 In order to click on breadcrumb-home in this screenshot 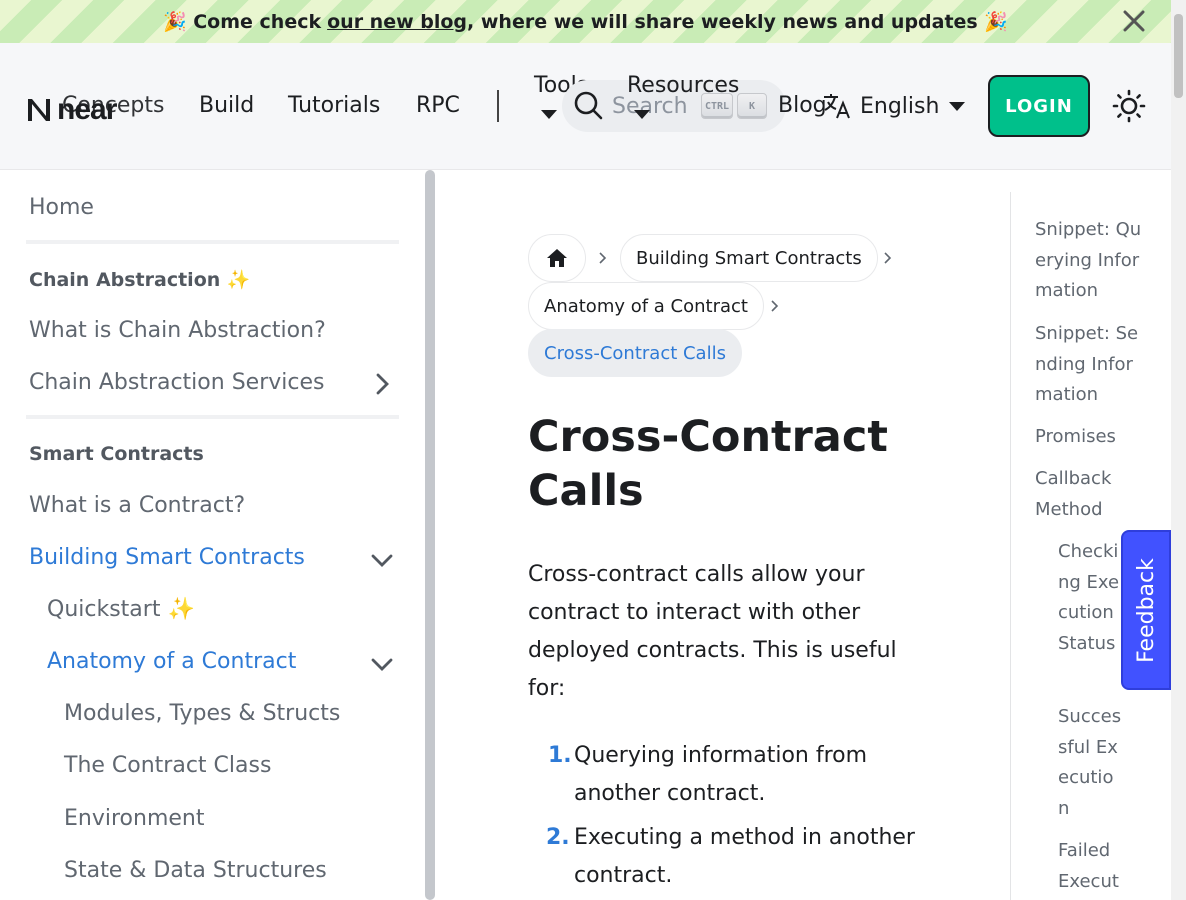, I will do `click(557, 258)`.